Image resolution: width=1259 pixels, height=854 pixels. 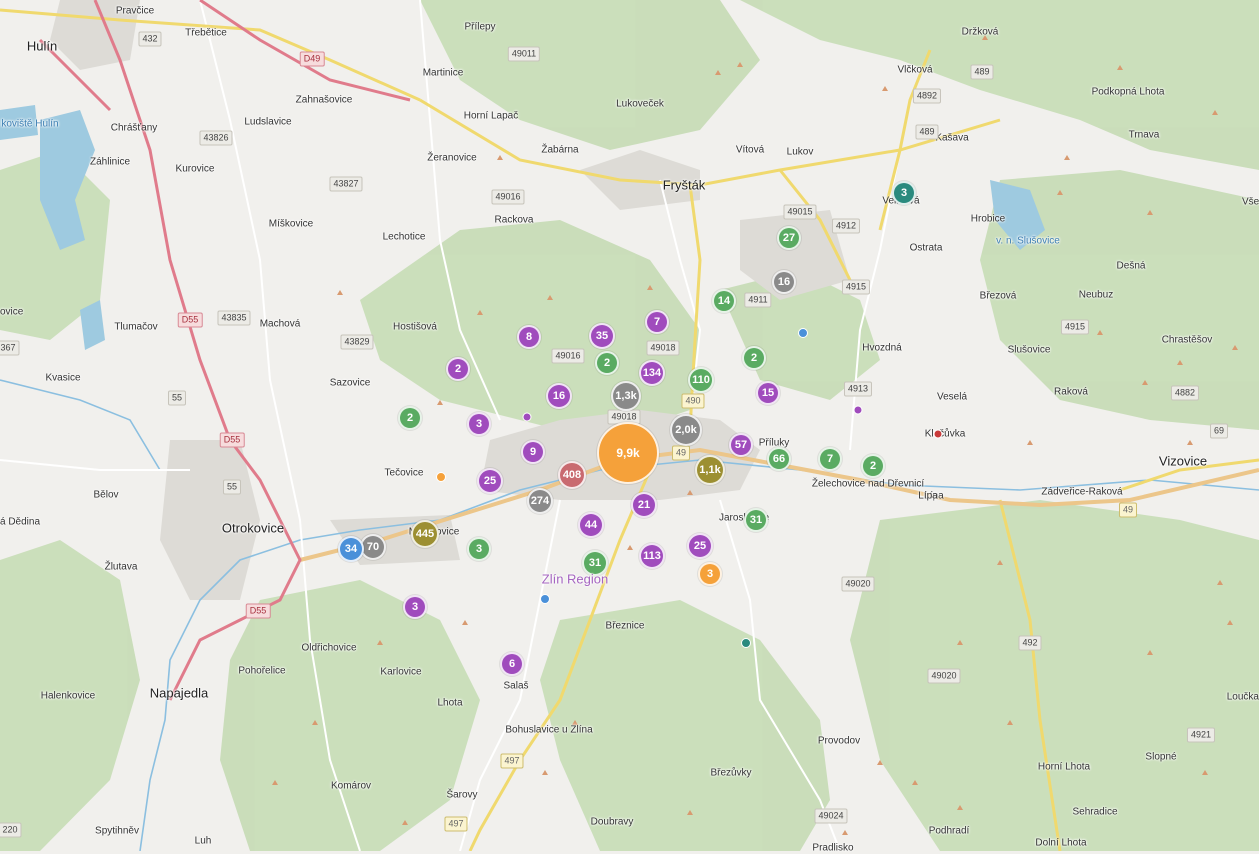 What do you see at coordinates (1131, 266) in the screenshot?
I see `place-label: Dešná` at bounding box center [1131, 266].